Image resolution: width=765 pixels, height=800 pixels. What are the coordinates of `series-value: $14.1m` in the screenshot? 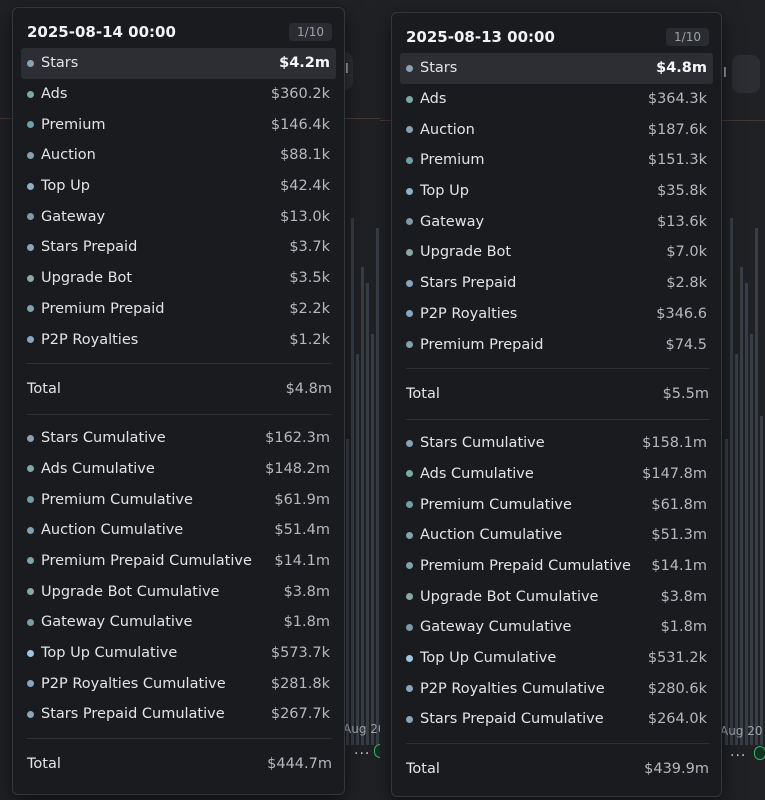 It's located at (679, 565).